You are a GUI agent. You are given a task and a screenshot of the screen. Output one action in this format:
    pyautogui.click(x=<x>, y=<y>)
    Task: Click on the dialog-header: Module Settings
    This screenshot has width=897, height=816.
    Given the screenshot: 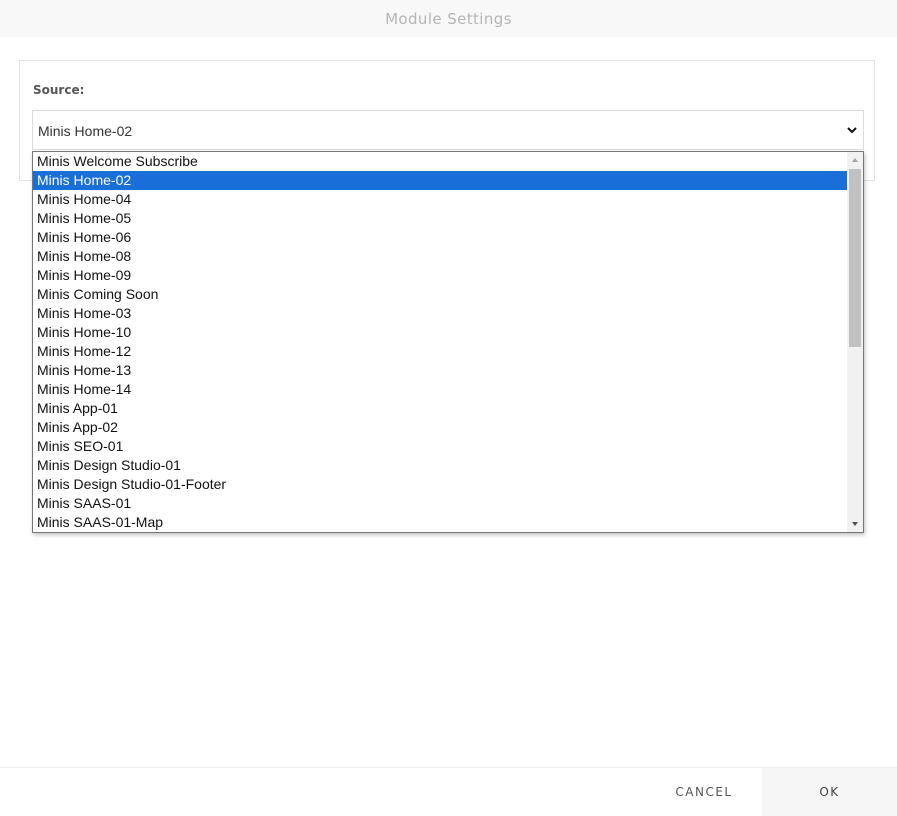 What is the action you would take?
    pyautogui.click(x=448, y=18)
    